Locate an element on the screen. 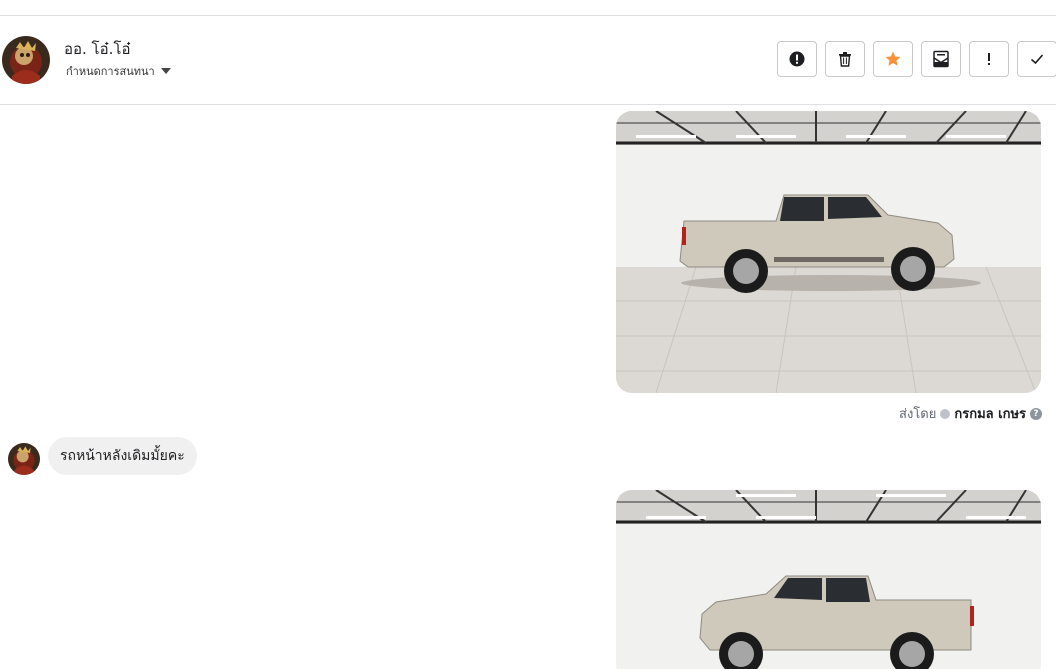 Image resolution: width=1056 pixels, height=669 pixels. sent-by-label: ส่งโดย is located at coordinates (918, 414).